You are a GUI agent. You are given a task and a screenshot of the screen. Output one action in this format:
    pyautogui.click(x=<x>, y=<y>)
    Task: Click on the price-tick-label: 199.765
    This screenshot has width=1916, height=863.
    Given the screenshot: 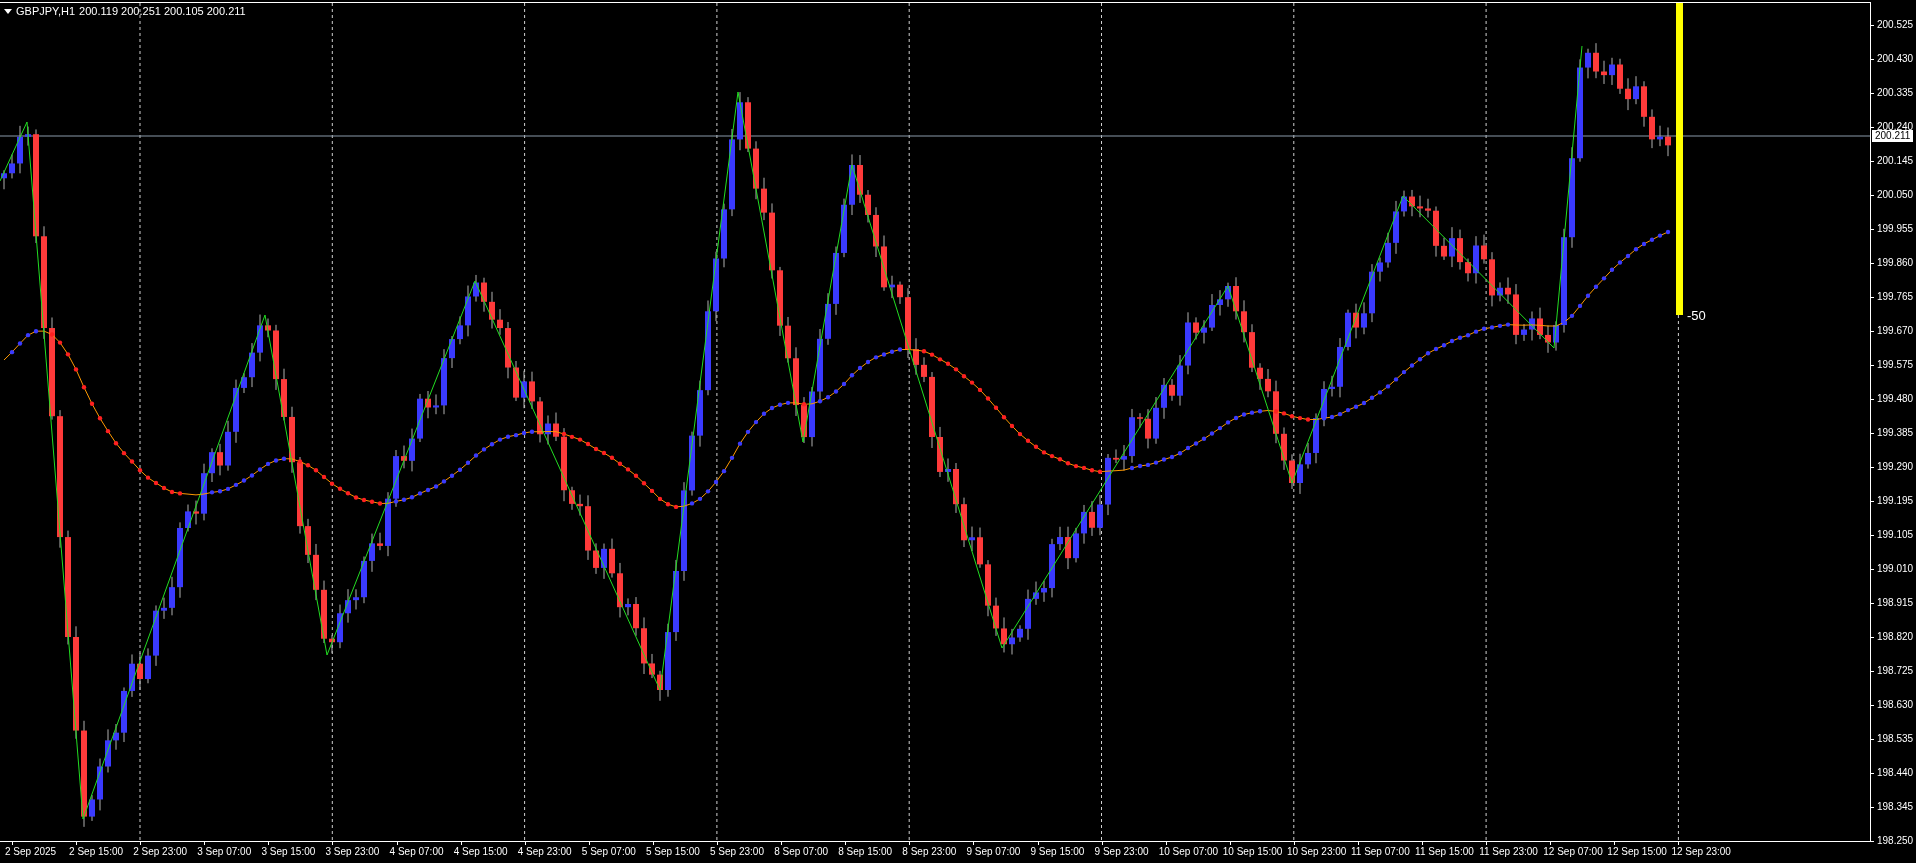 What is the action you would take?
    pyautogui.click(x=1892, y=296)
    